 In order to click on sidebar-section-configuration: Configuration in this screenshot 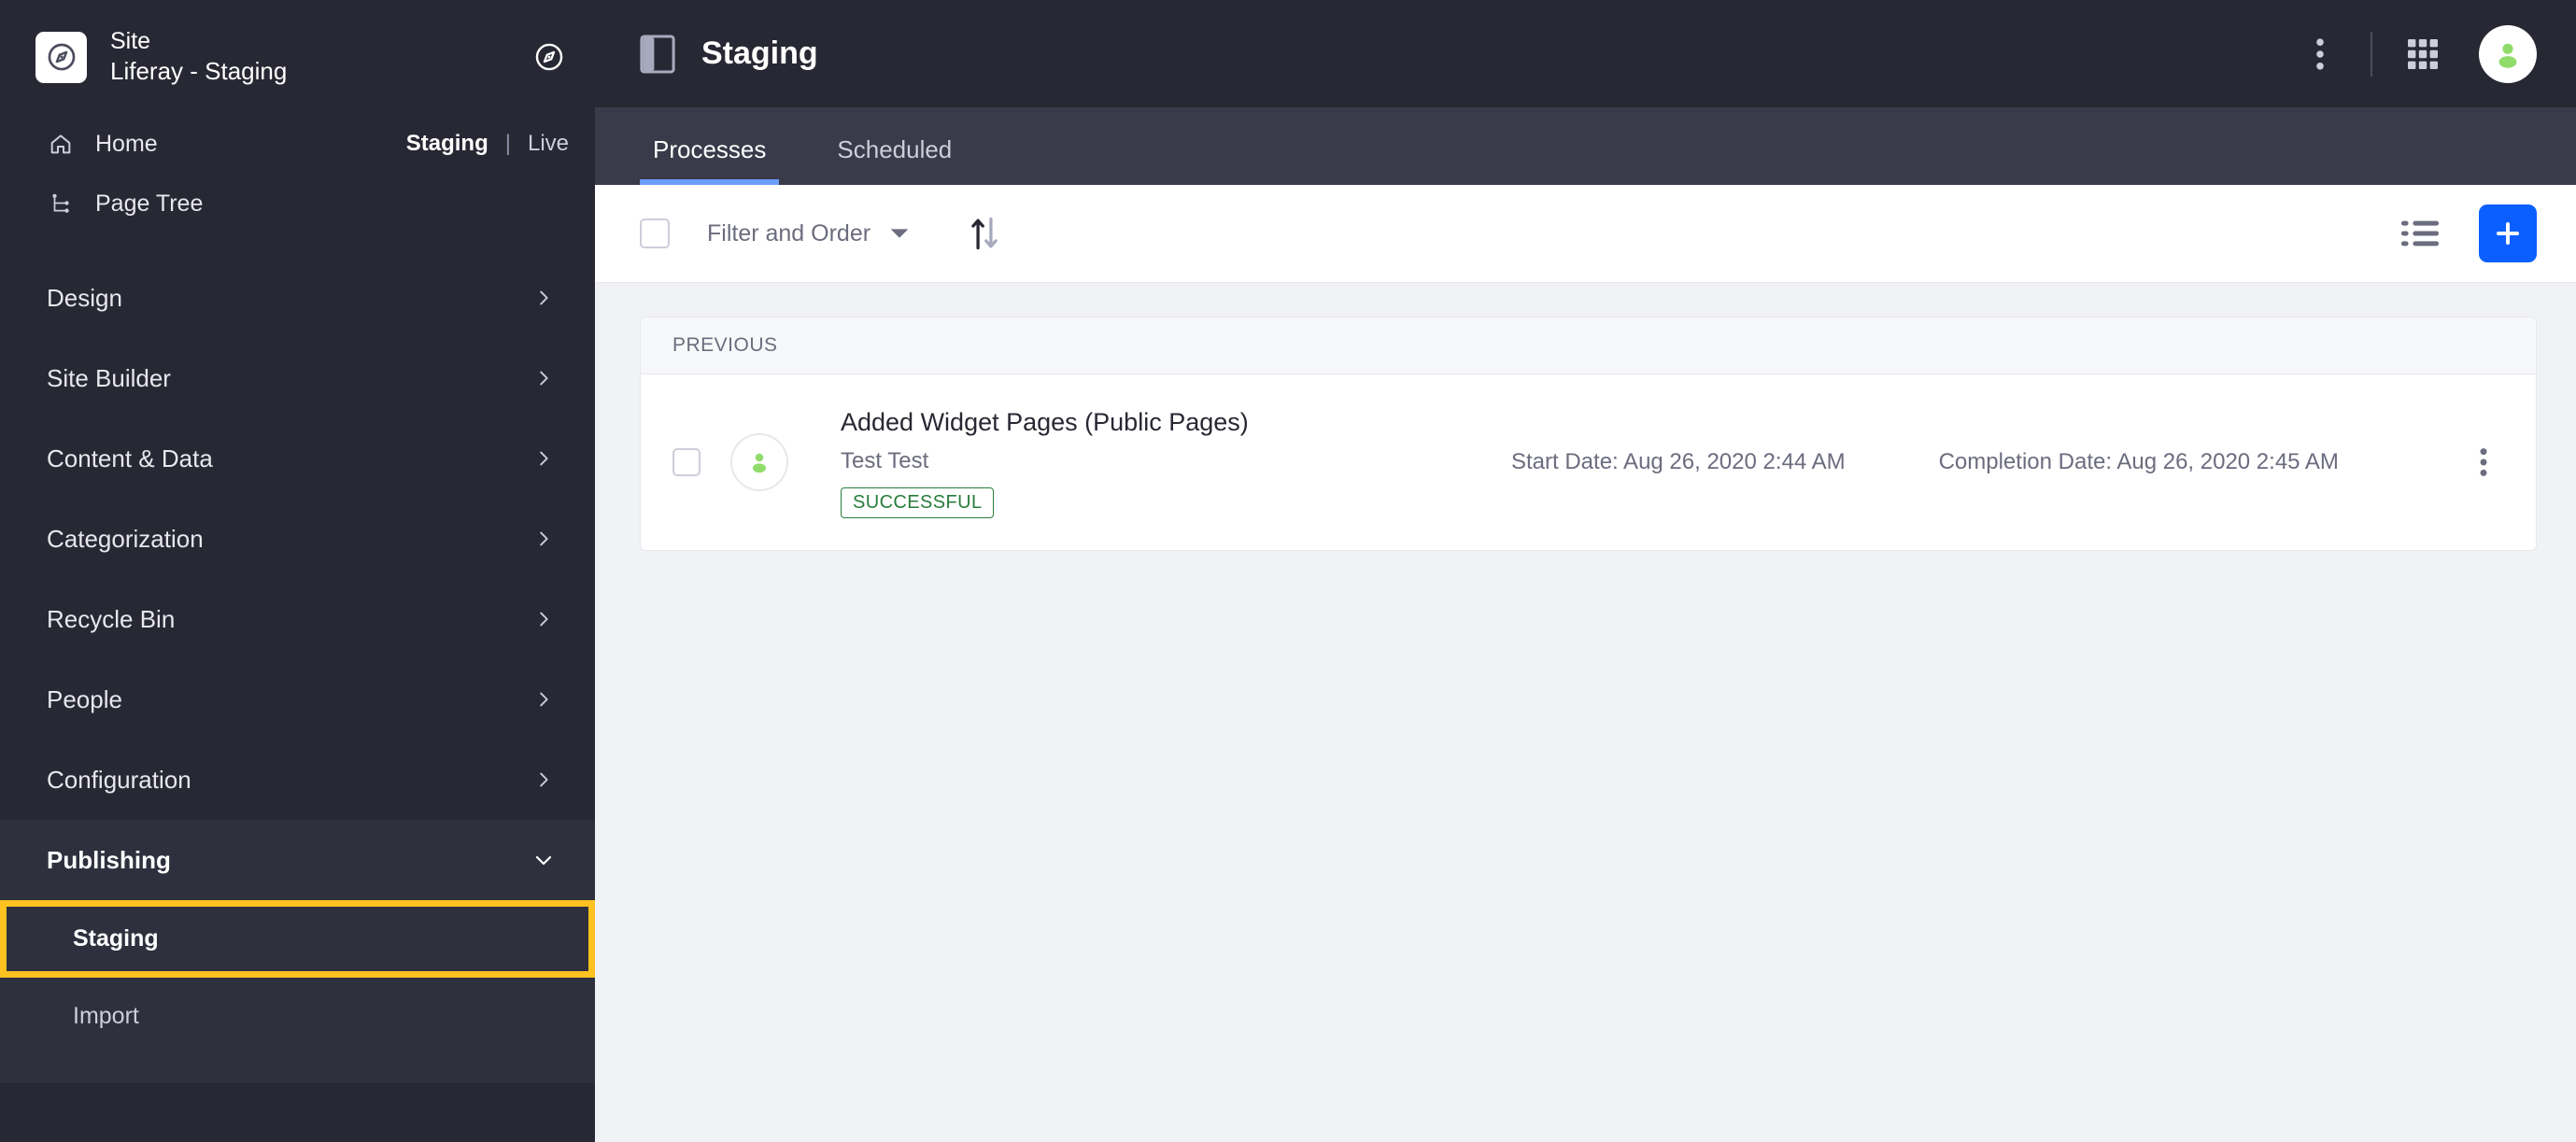, I will do `click(297, 780)`.